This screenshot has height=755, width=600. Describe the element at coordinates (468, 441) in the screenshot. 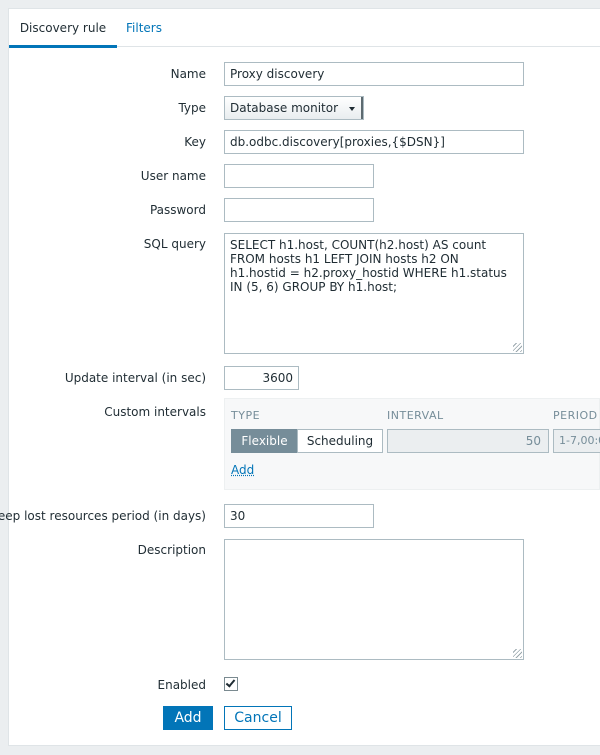

I see `interval-input: 50` at that location.